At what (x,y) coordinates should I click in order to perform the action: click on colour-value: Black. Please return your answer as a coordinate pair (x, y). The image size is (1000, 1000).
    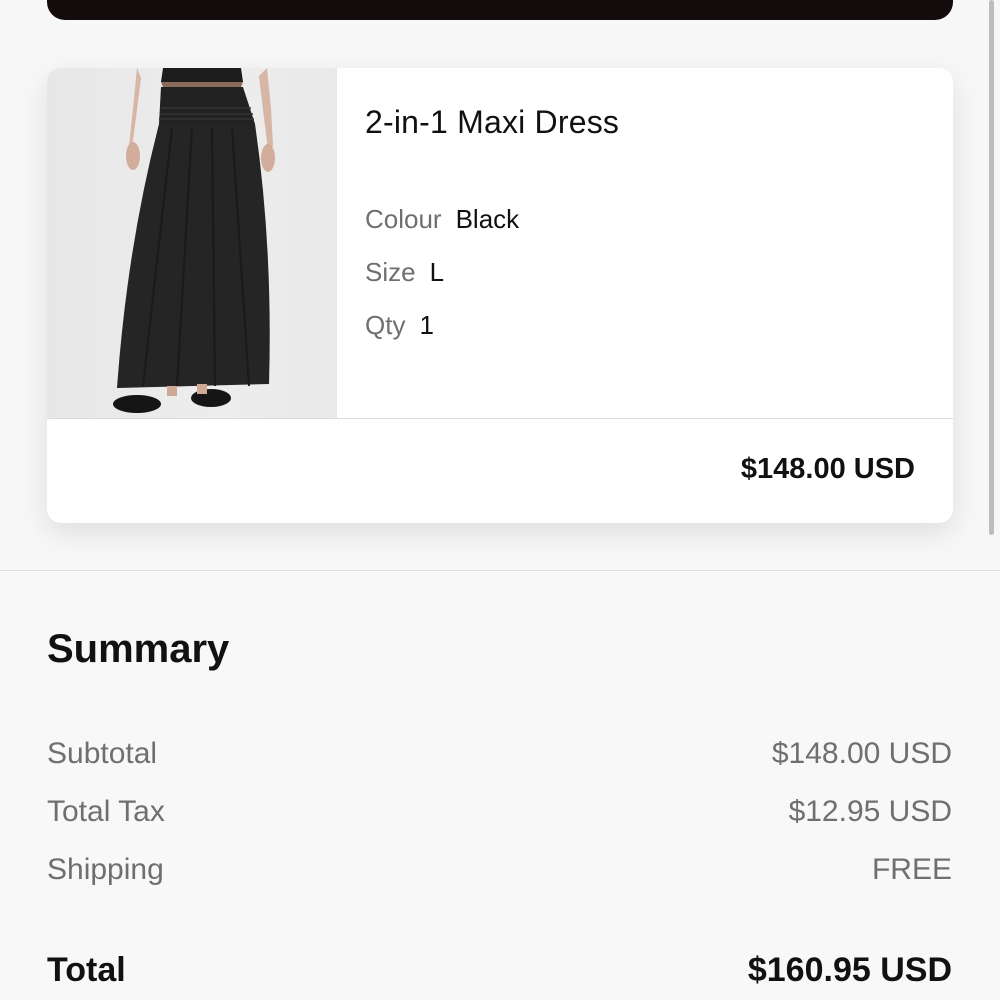
    Looking at the image, I should click on (487, 219).